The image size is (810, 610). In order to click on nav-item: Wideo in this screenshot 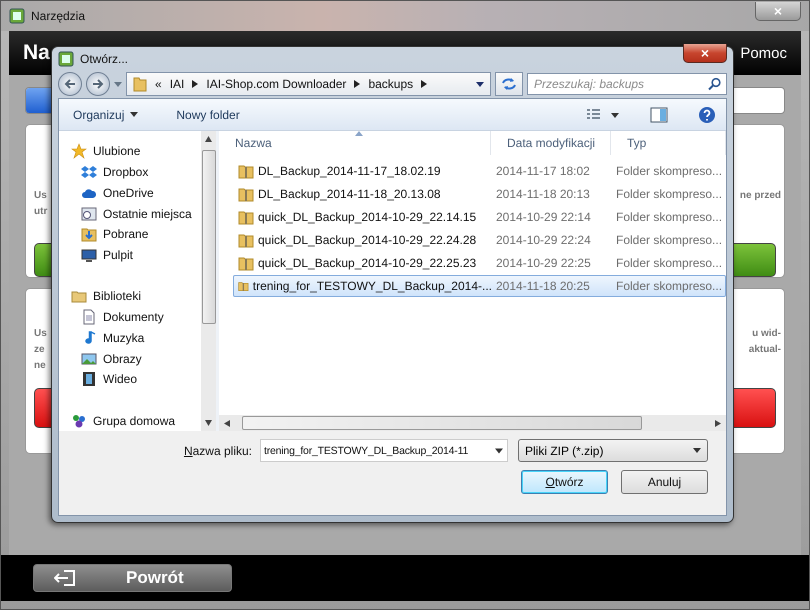, I will do `click(136, 379)`.